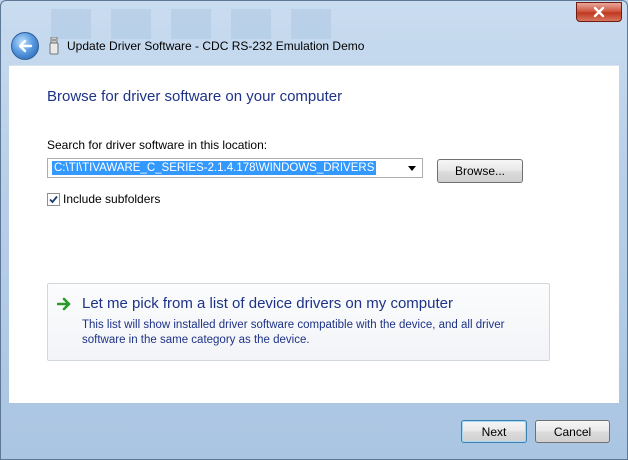 The height and width of the screenshot is (460, 628). I want to click on include-subfolders-row: Include subfolders, so click(103, 199).